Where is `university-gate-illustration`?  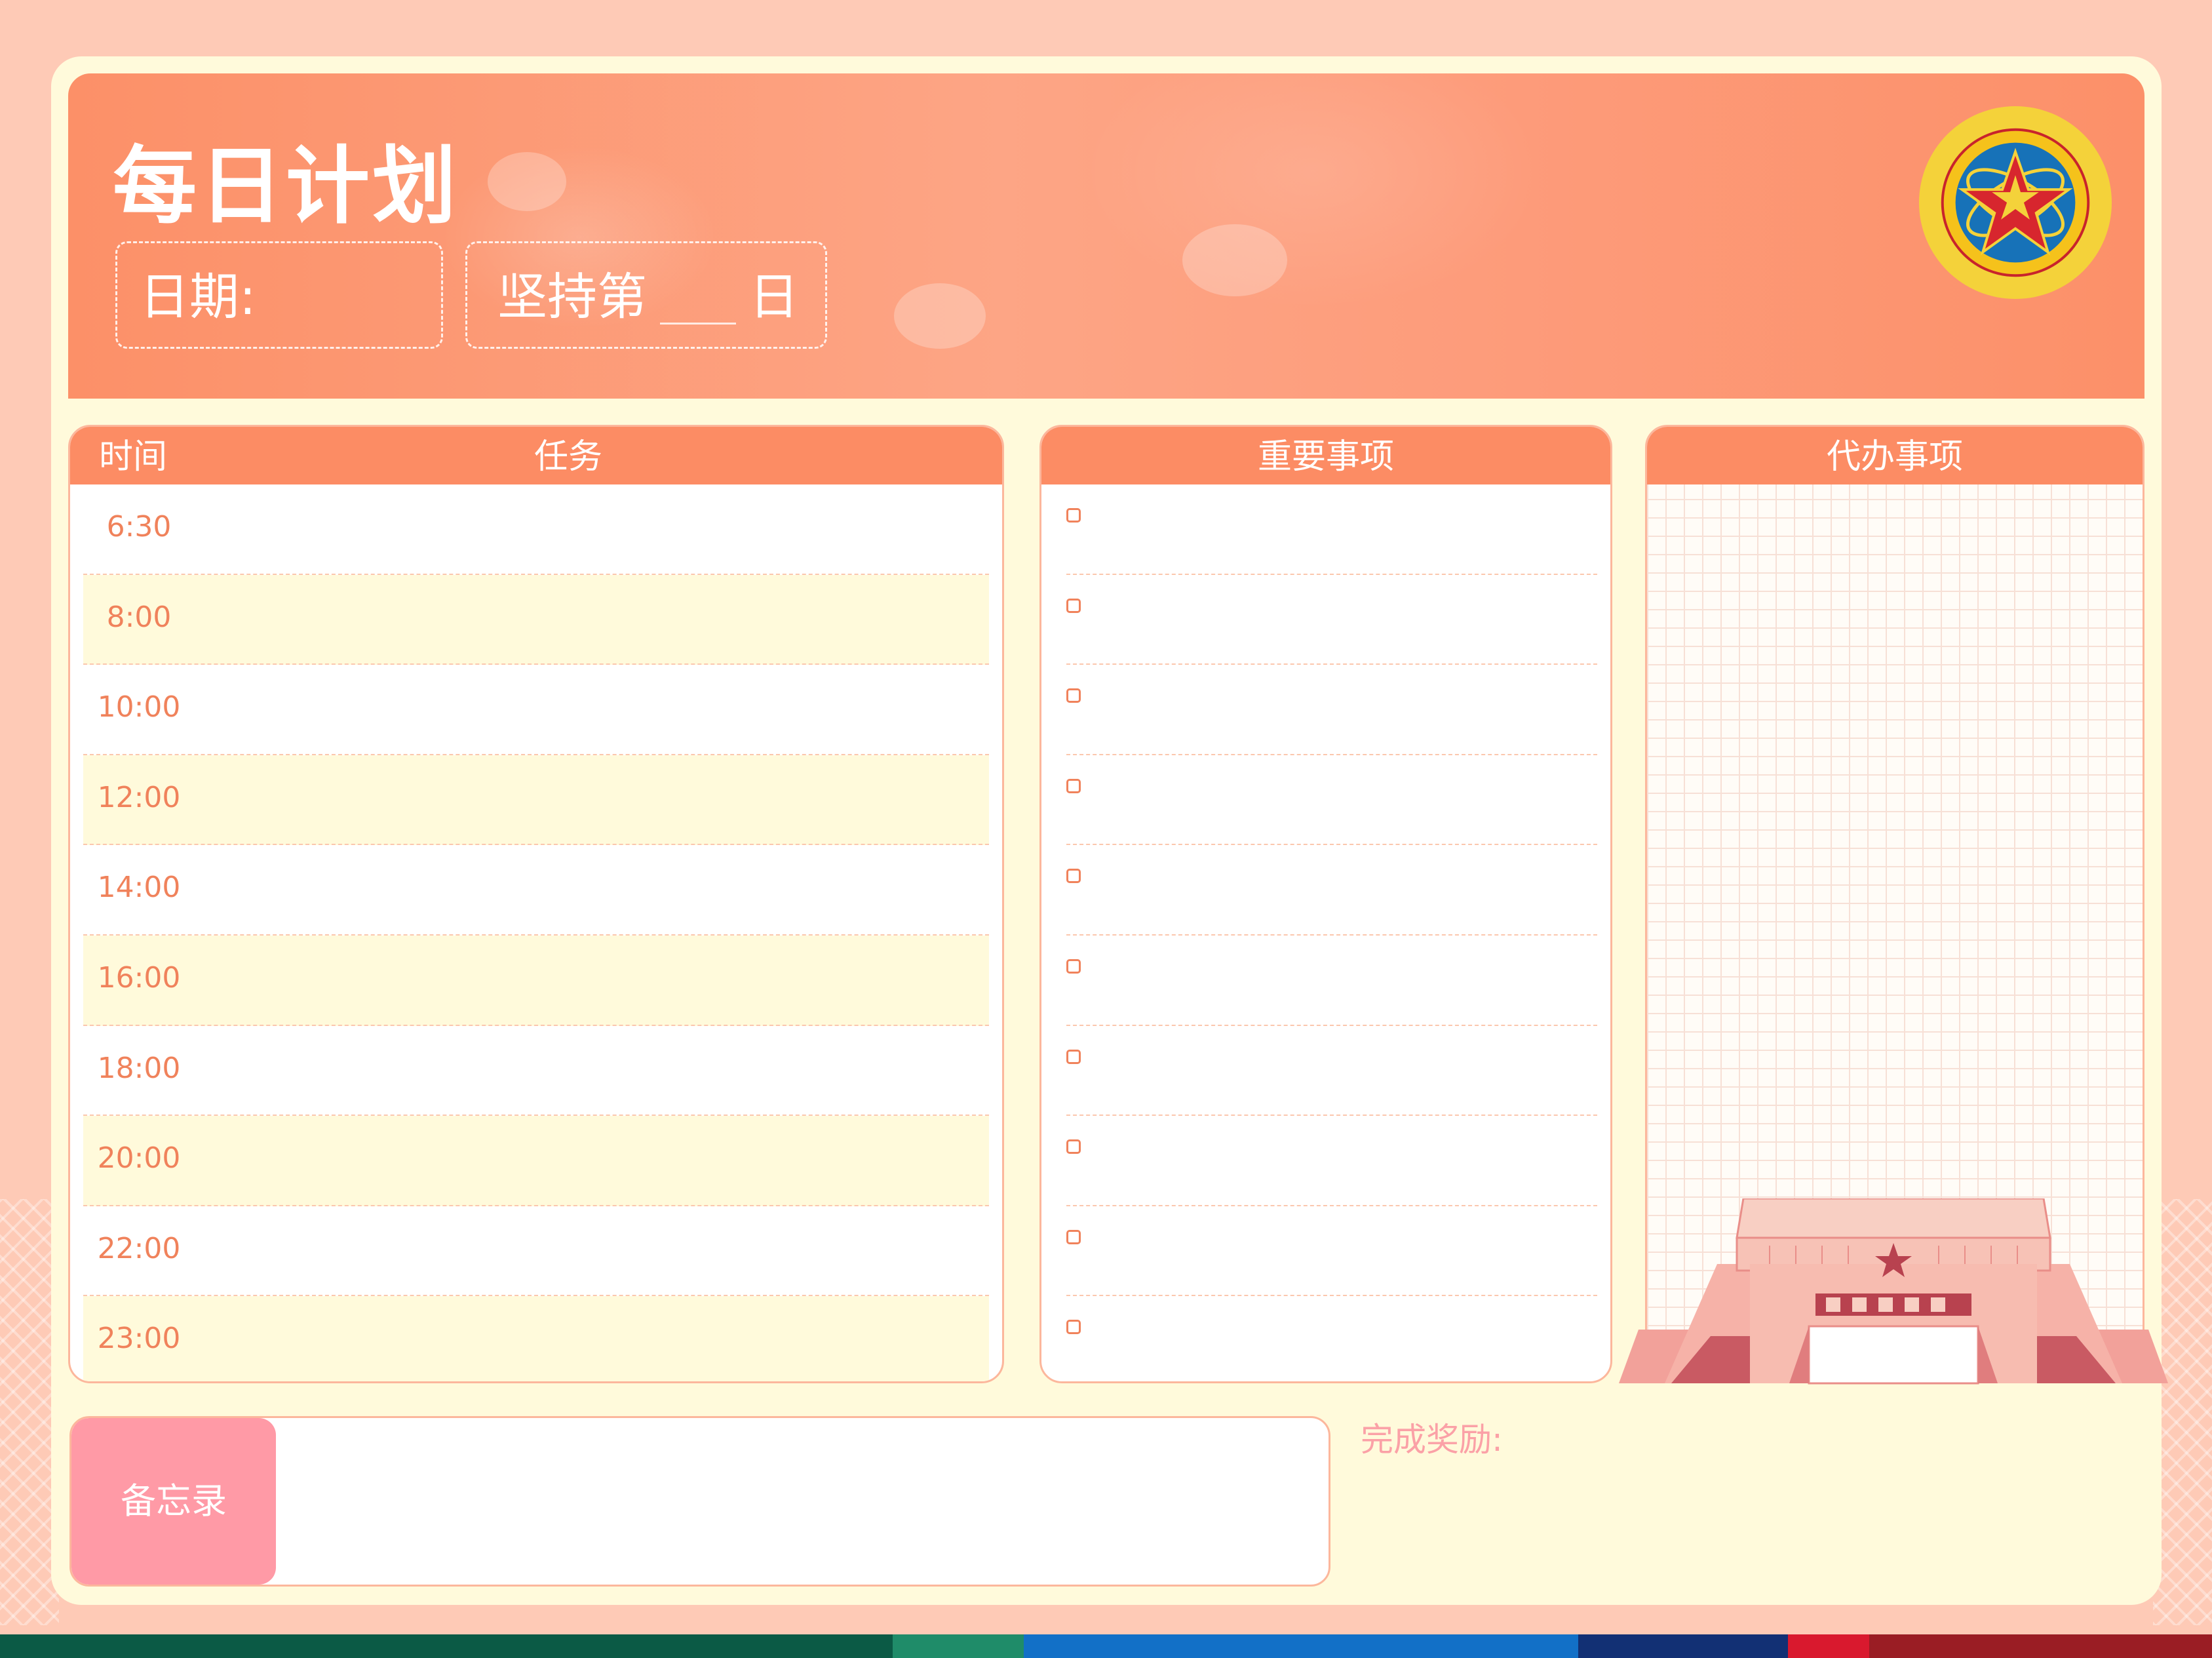 university-gate-illustration is located at coordinates (1894, 1291).